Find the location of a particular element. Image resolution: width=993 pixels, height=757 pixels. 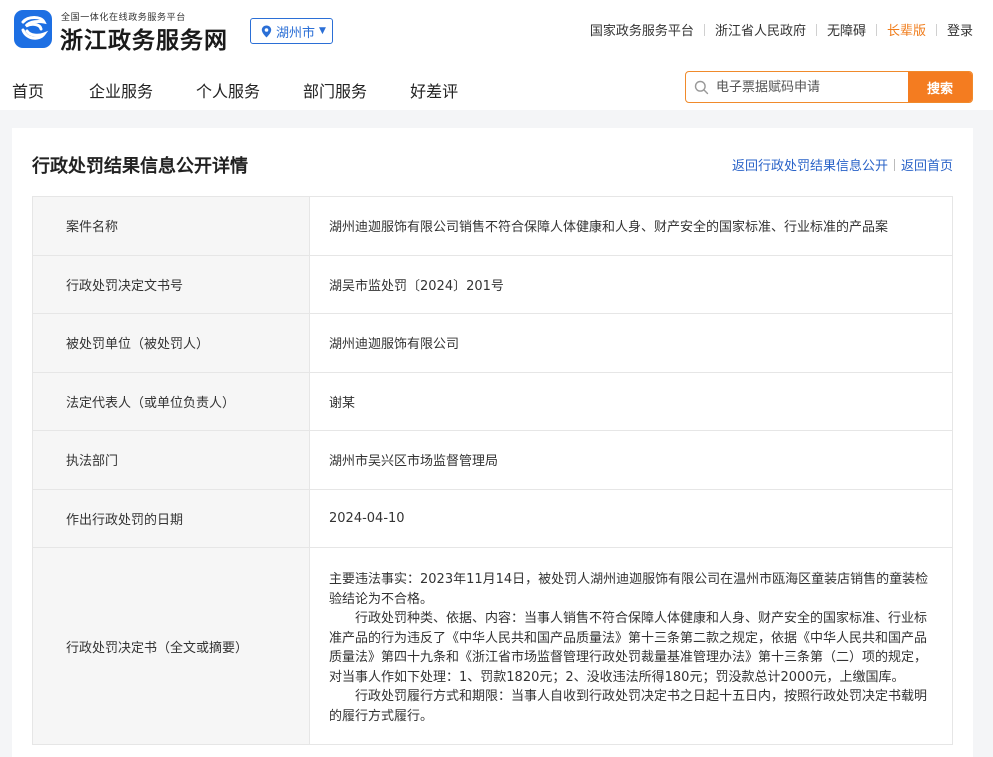

page-title: 行政处罚结果信息公开详情 is located at coordinates (140, 166).